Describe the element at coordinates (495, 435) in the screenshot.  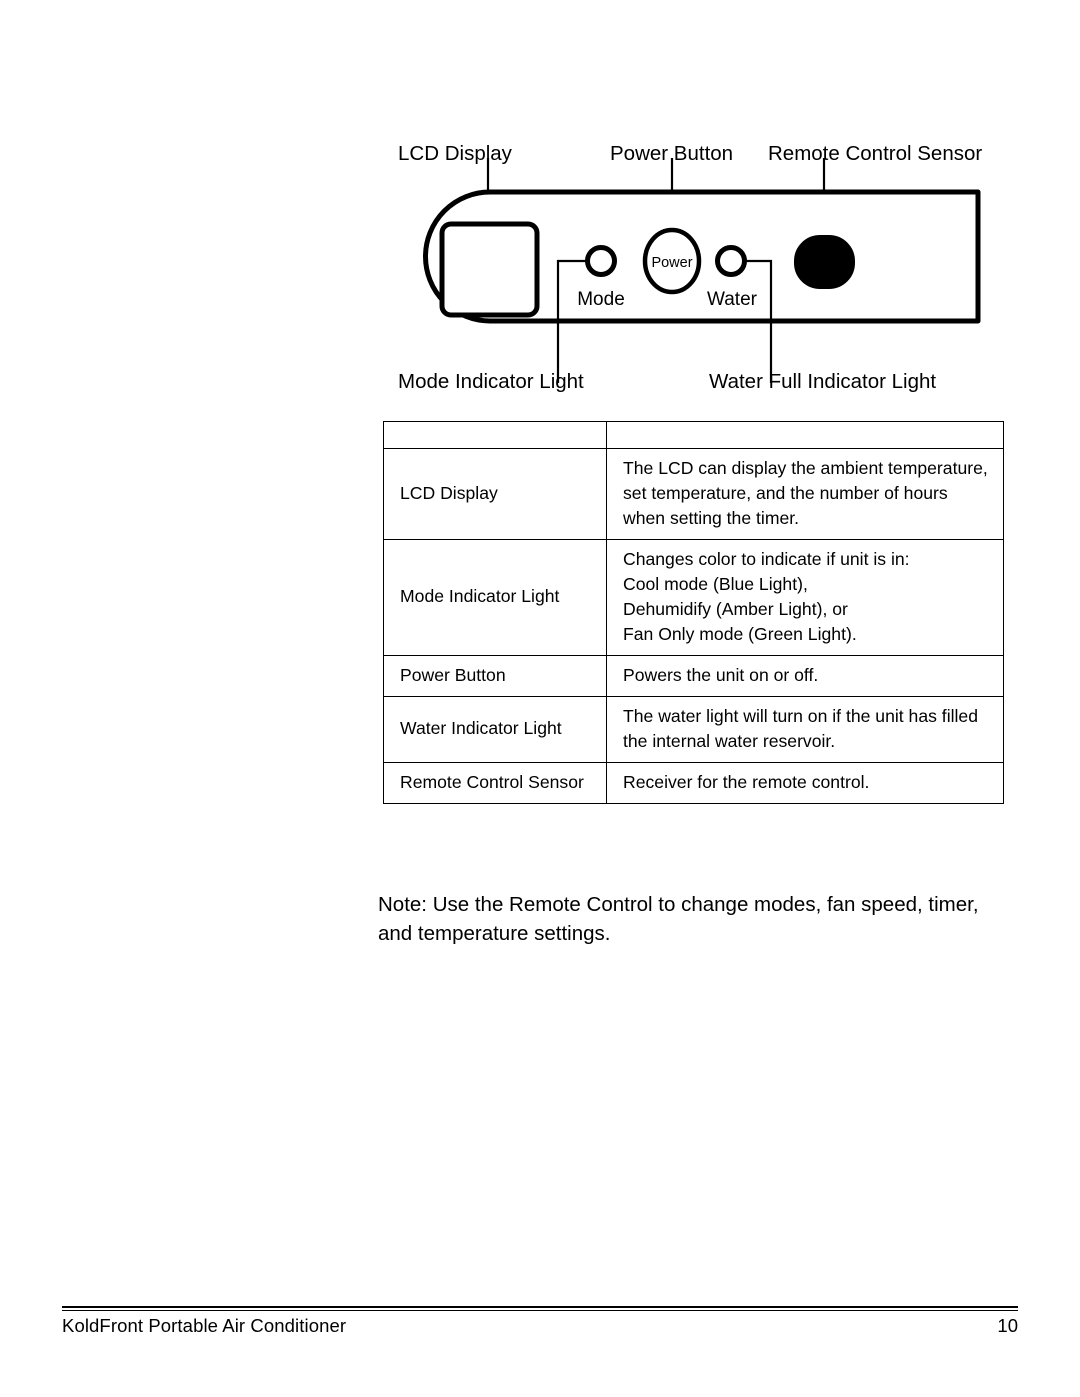
I see `table-header-part` at that location.